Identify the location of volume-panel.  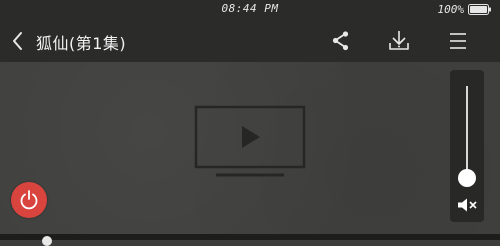
(467, 146).